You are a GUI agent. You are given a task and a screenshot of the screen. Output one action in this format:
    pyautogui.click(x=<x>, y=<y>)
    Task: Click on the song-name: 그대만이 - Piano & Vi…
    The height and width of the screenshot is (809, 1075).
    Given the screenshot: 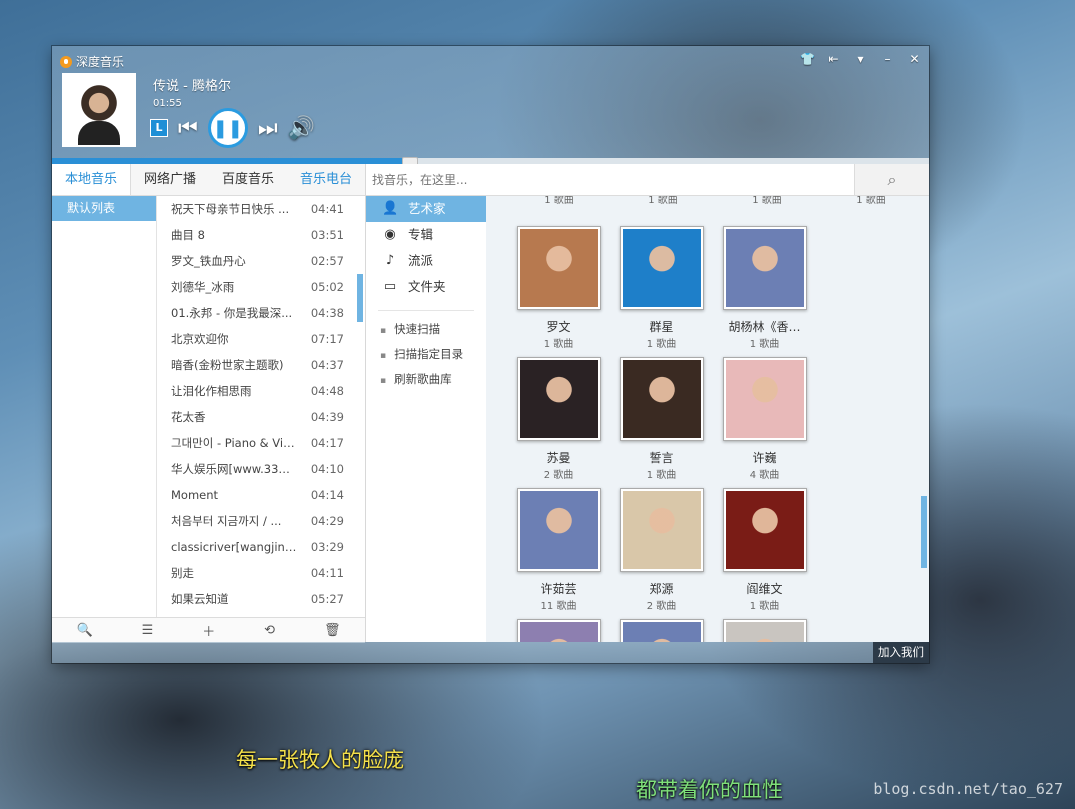 What is the action you would take?
    pyautogui.click(x=233, y=443)
    